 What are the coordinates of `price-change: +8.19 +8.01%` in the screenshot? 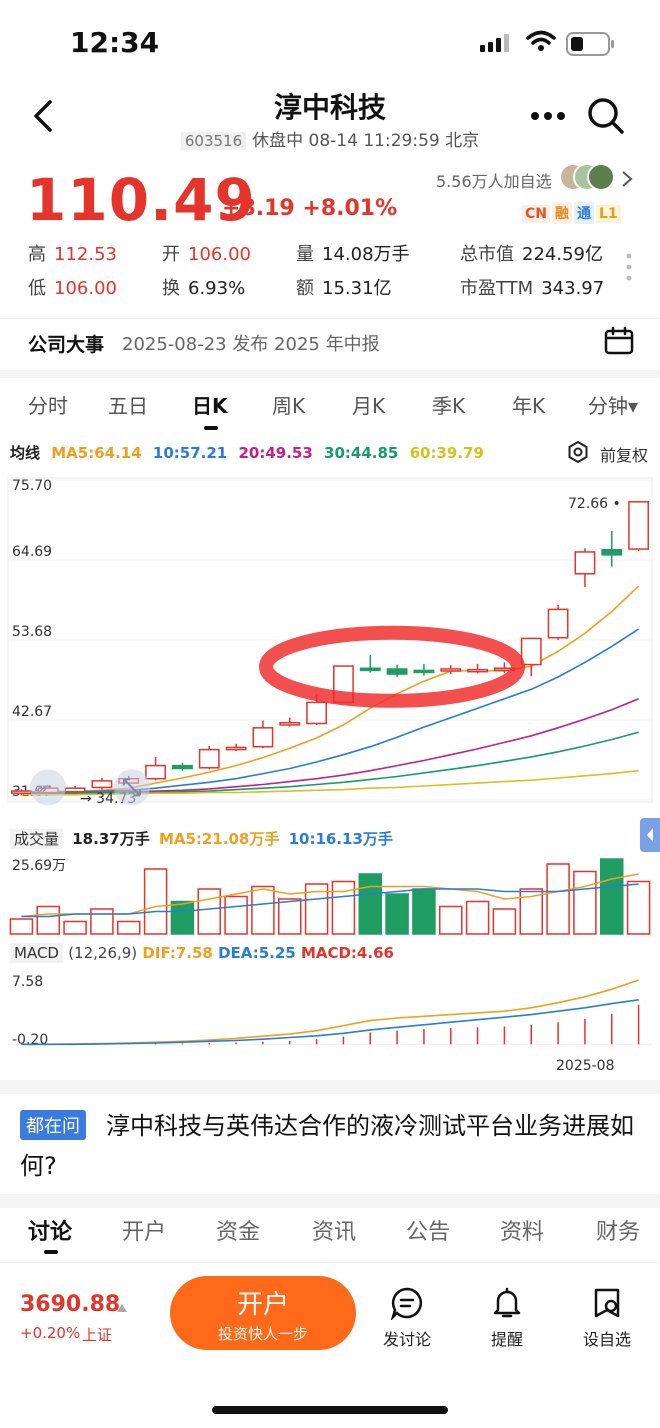 It's located at (309, 208).